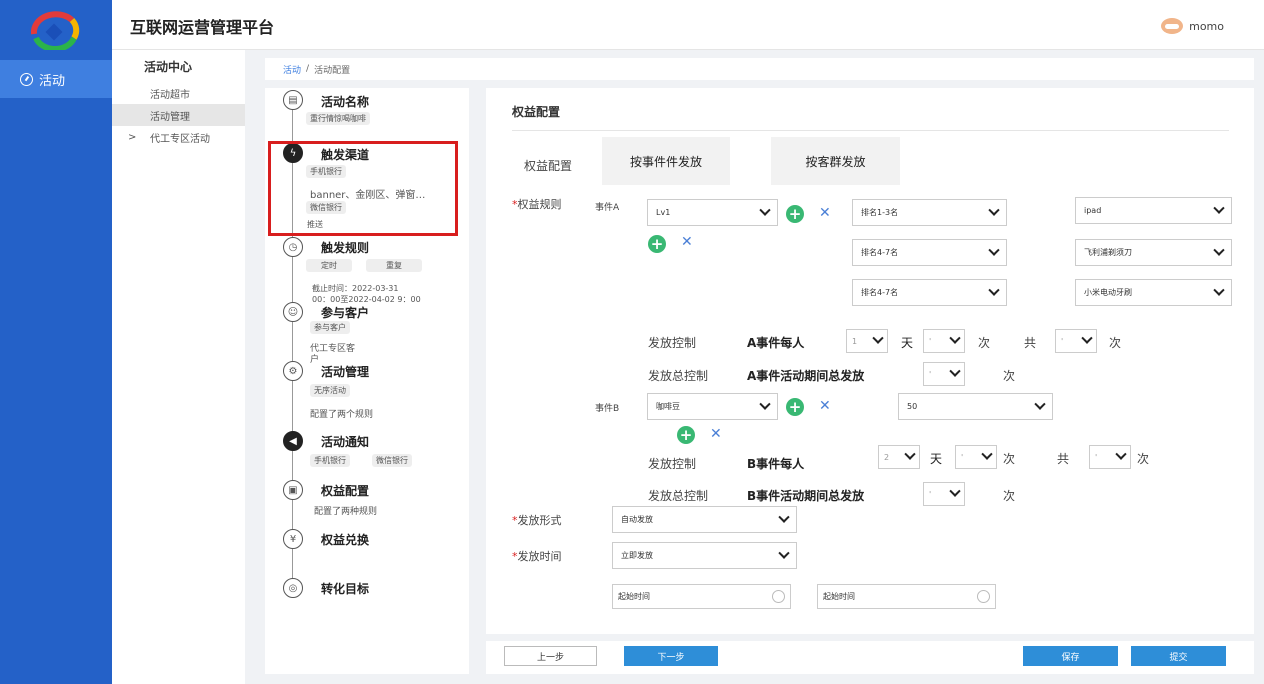 The image size is (1264, 684). I want to click on step-name: 权益配置, so click(345, 490).